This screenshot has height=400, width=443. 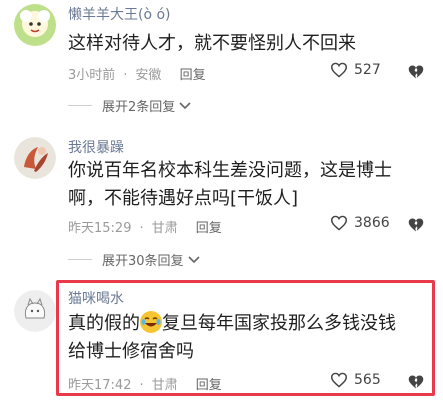 I want to click on like-button: 527, so click(x=355, y=70).